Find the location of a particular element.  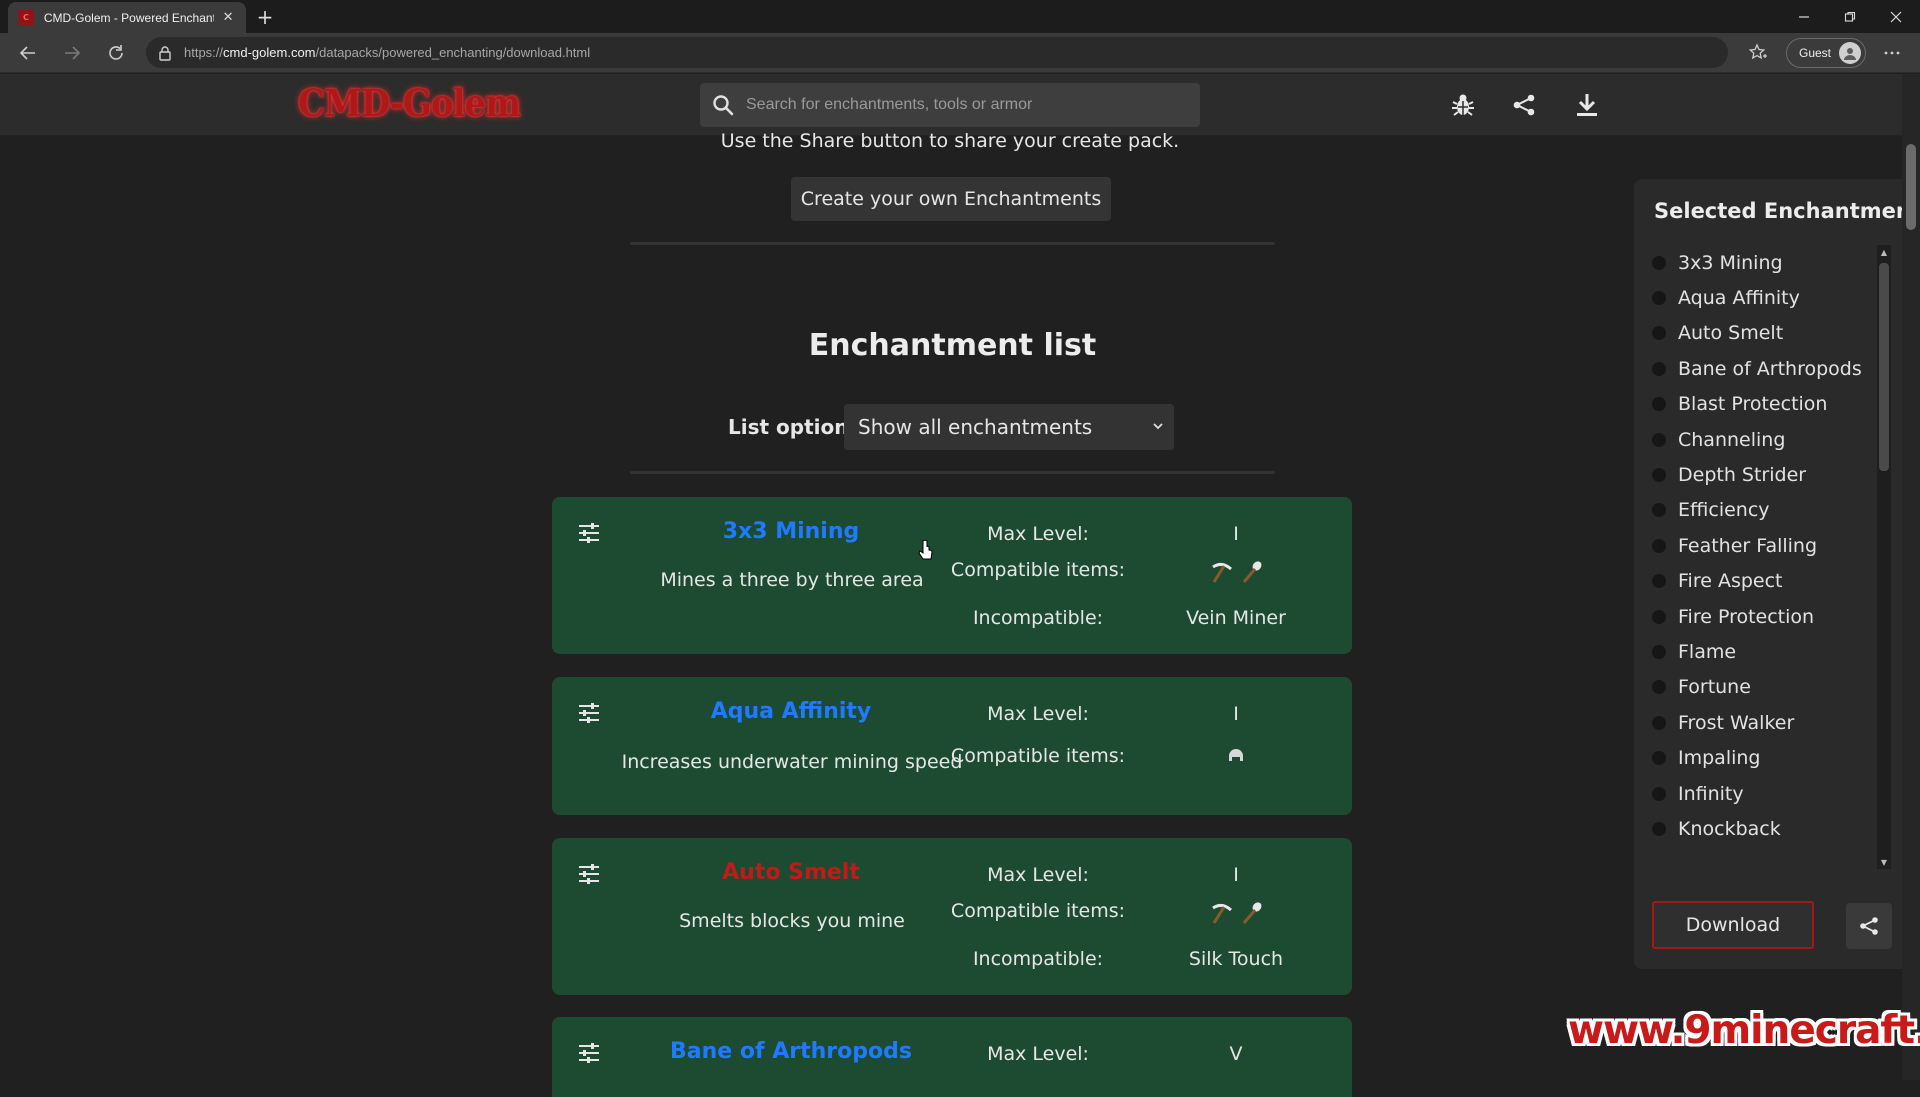

page-scrollbar-thumb is located at coordinates (1911, 187).